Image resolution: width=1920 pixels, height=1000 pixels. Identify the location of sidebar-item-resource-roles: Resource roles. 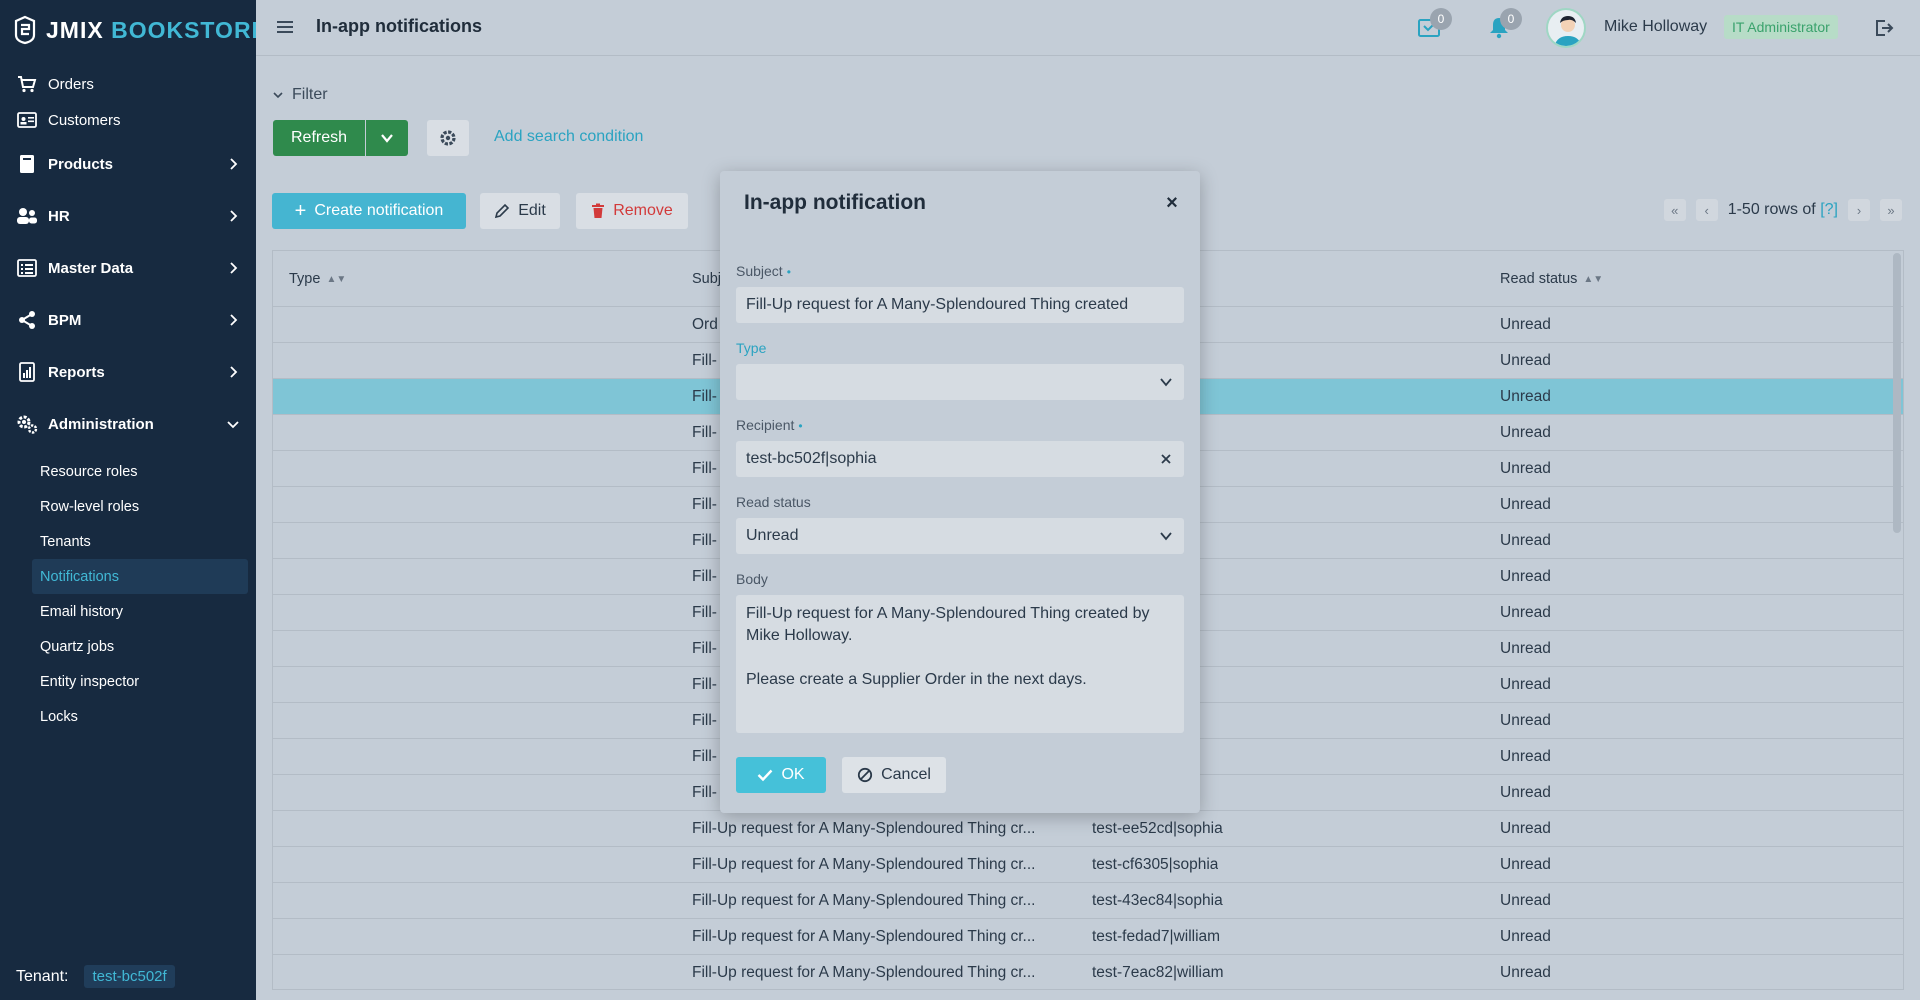
(140, 471).